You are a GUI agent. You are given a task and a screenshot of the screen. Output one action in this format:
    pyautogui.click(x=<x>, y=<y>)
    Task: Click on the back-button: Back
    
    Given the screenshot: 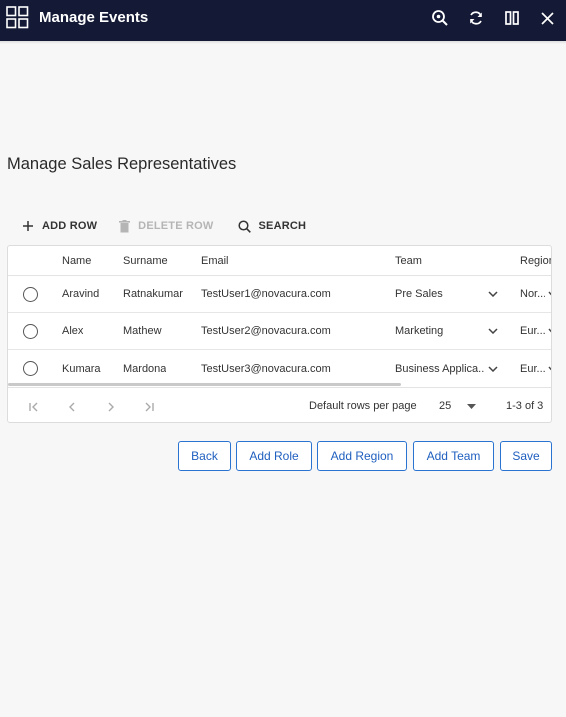 What is the action you would take?
    pyautogui.click(x=204, y=456)
    